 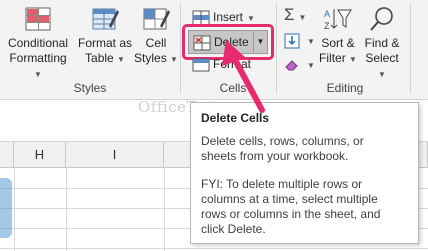 I want to click on cell-styles-label-1: Cell, so click(x=156, y=43).